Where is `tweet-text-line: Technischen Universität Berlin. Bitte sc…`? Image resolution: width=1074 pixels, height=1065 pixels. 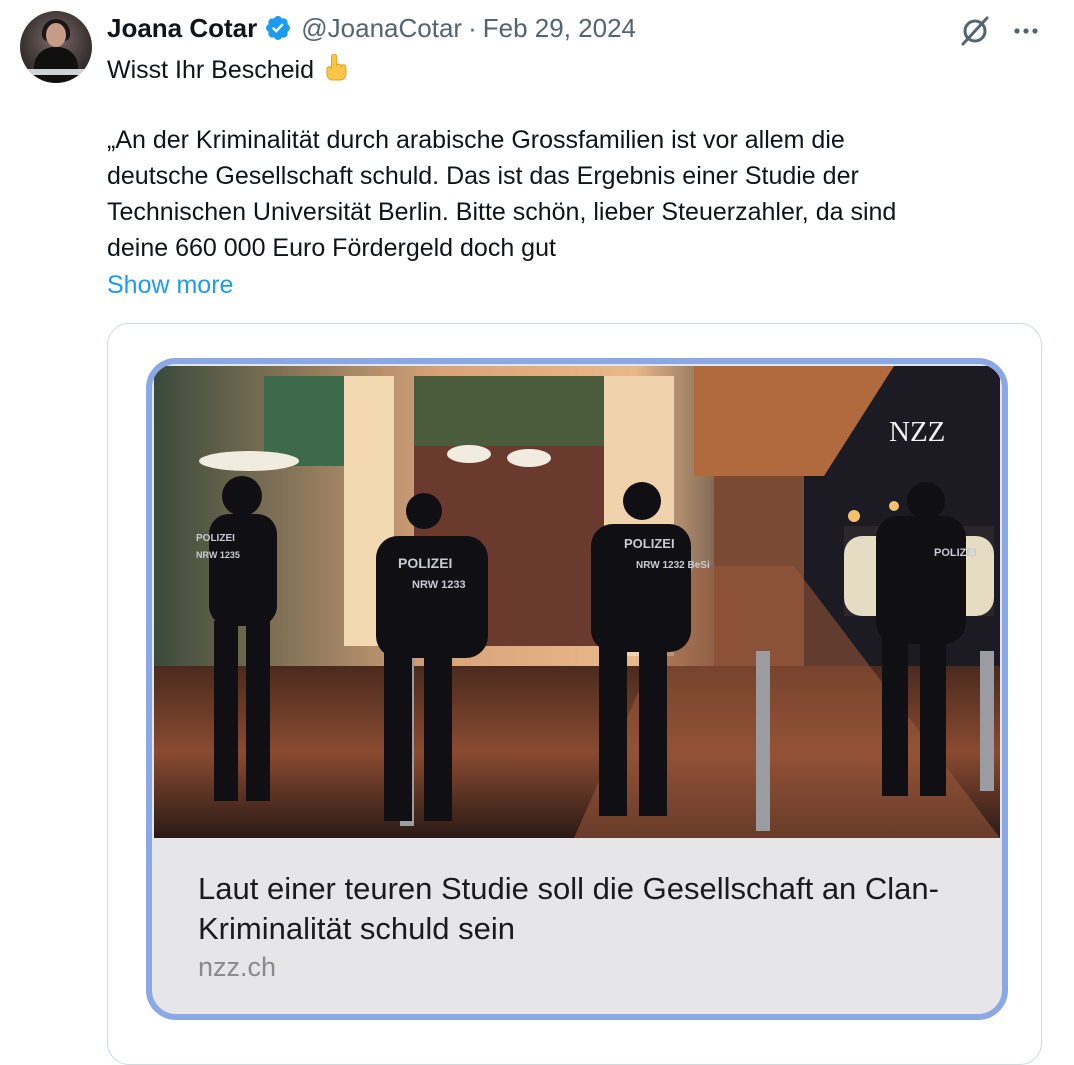 tweet-text-line: Technischen Universität Berlin. Bitte sc… is located at coordinates (502, 212).